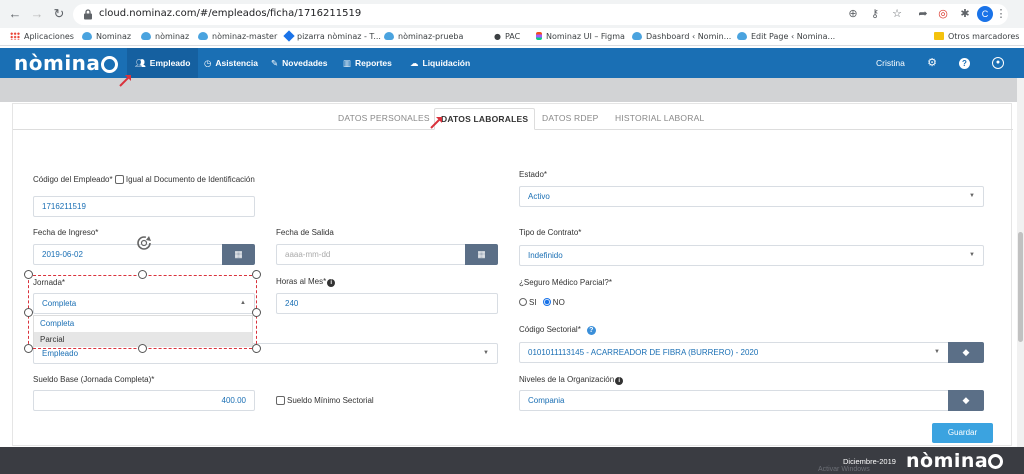 The height and width of the screenshot is (474, 1024). I want to click on reload-icon: ↻, so click(59, 14).